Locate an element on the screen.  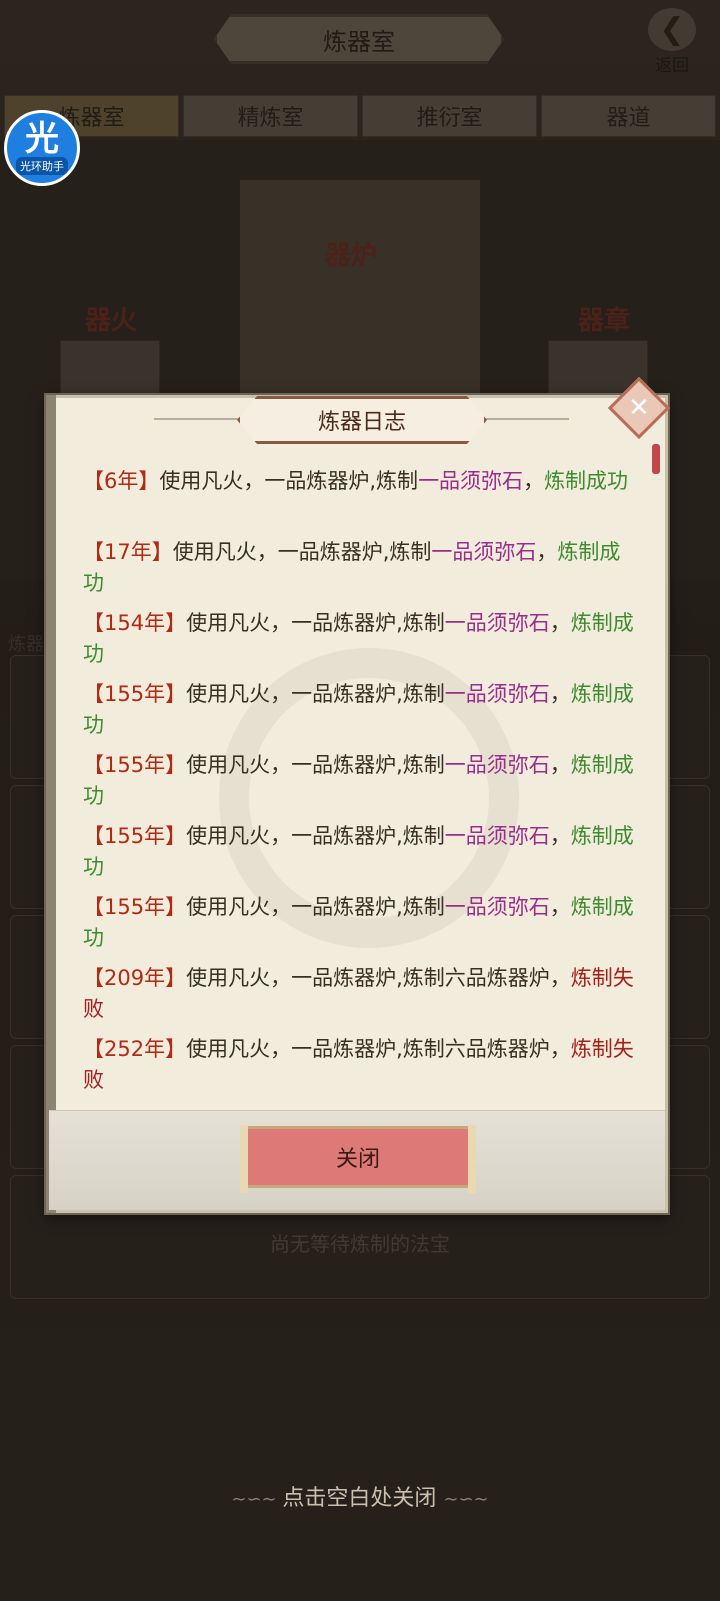
log-result: 炼制成功 is located at coordinates (586, 481).